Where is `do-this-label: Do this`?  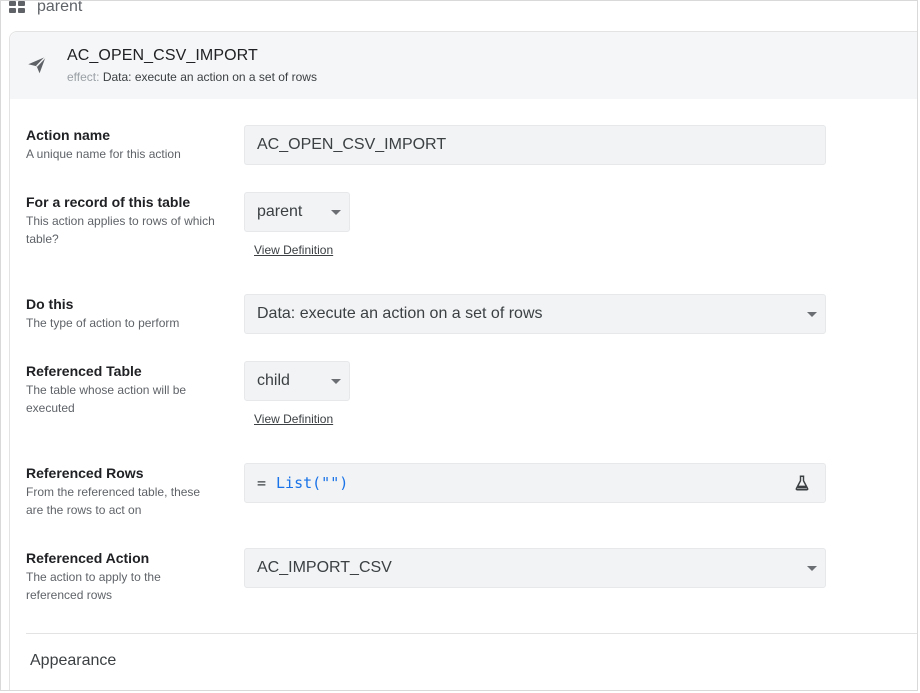
do-this-label: Do this is located at coordinates (50, 304).